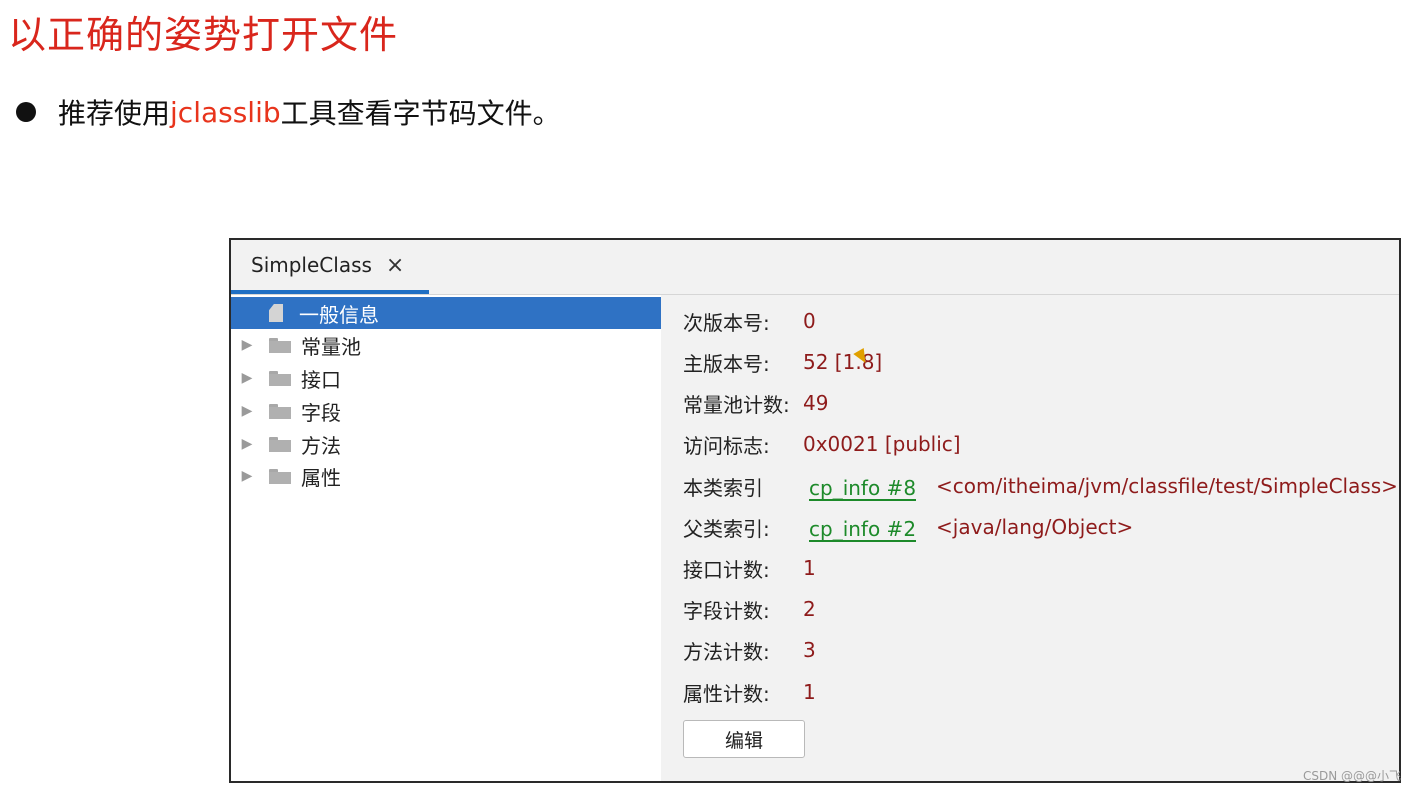  What do you see at coordinates (726, 528) in the screenshot?
I see `super-class-label: 父类索引:` at bounding box center [726, 528].